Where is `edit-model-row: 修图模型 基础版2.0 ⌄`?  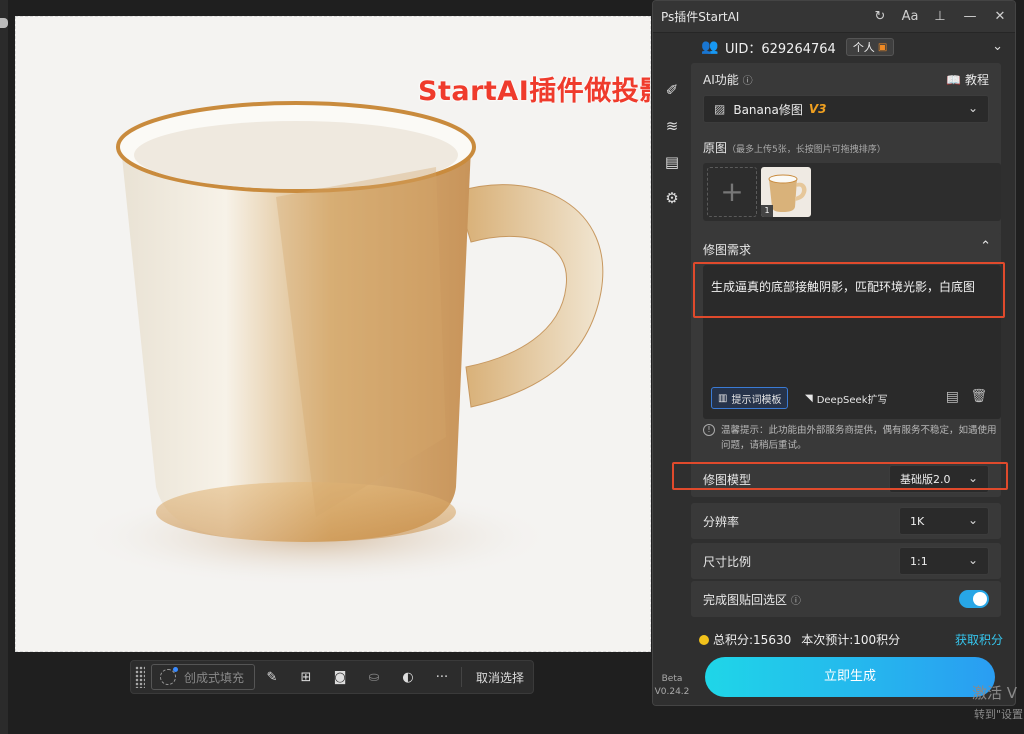 edit-model-row: 修图模型 基础版2.0 ⌄ is located at coordinates (846, 479).